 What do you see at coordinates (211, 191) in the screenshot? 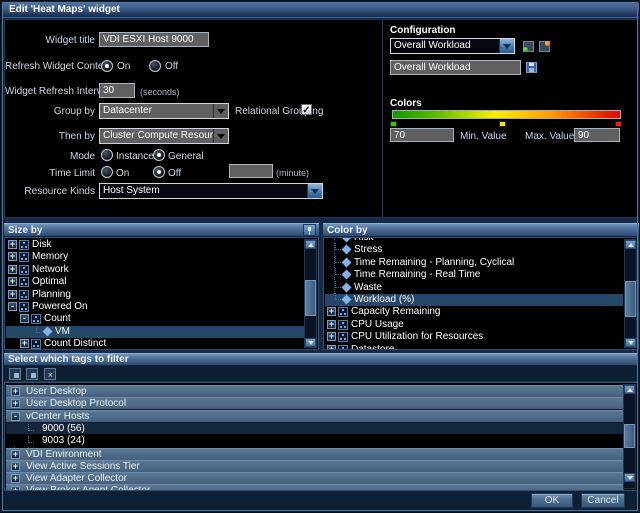
I see `resource-kinds-select: Host System` at bounding box center [211, 191].